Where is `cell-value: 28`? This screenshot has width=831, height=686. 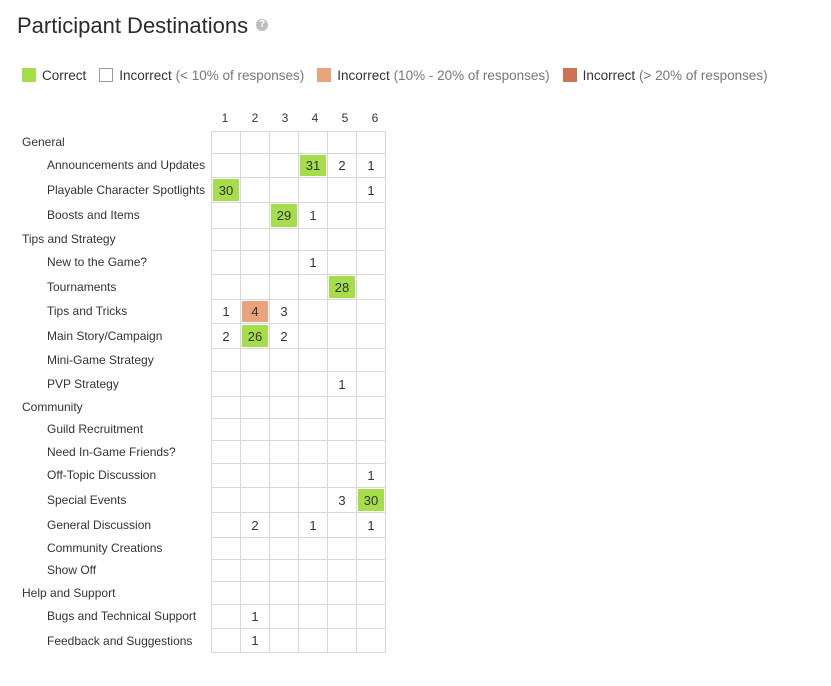 cell-value: 28 is located at coordinates (342, 287).